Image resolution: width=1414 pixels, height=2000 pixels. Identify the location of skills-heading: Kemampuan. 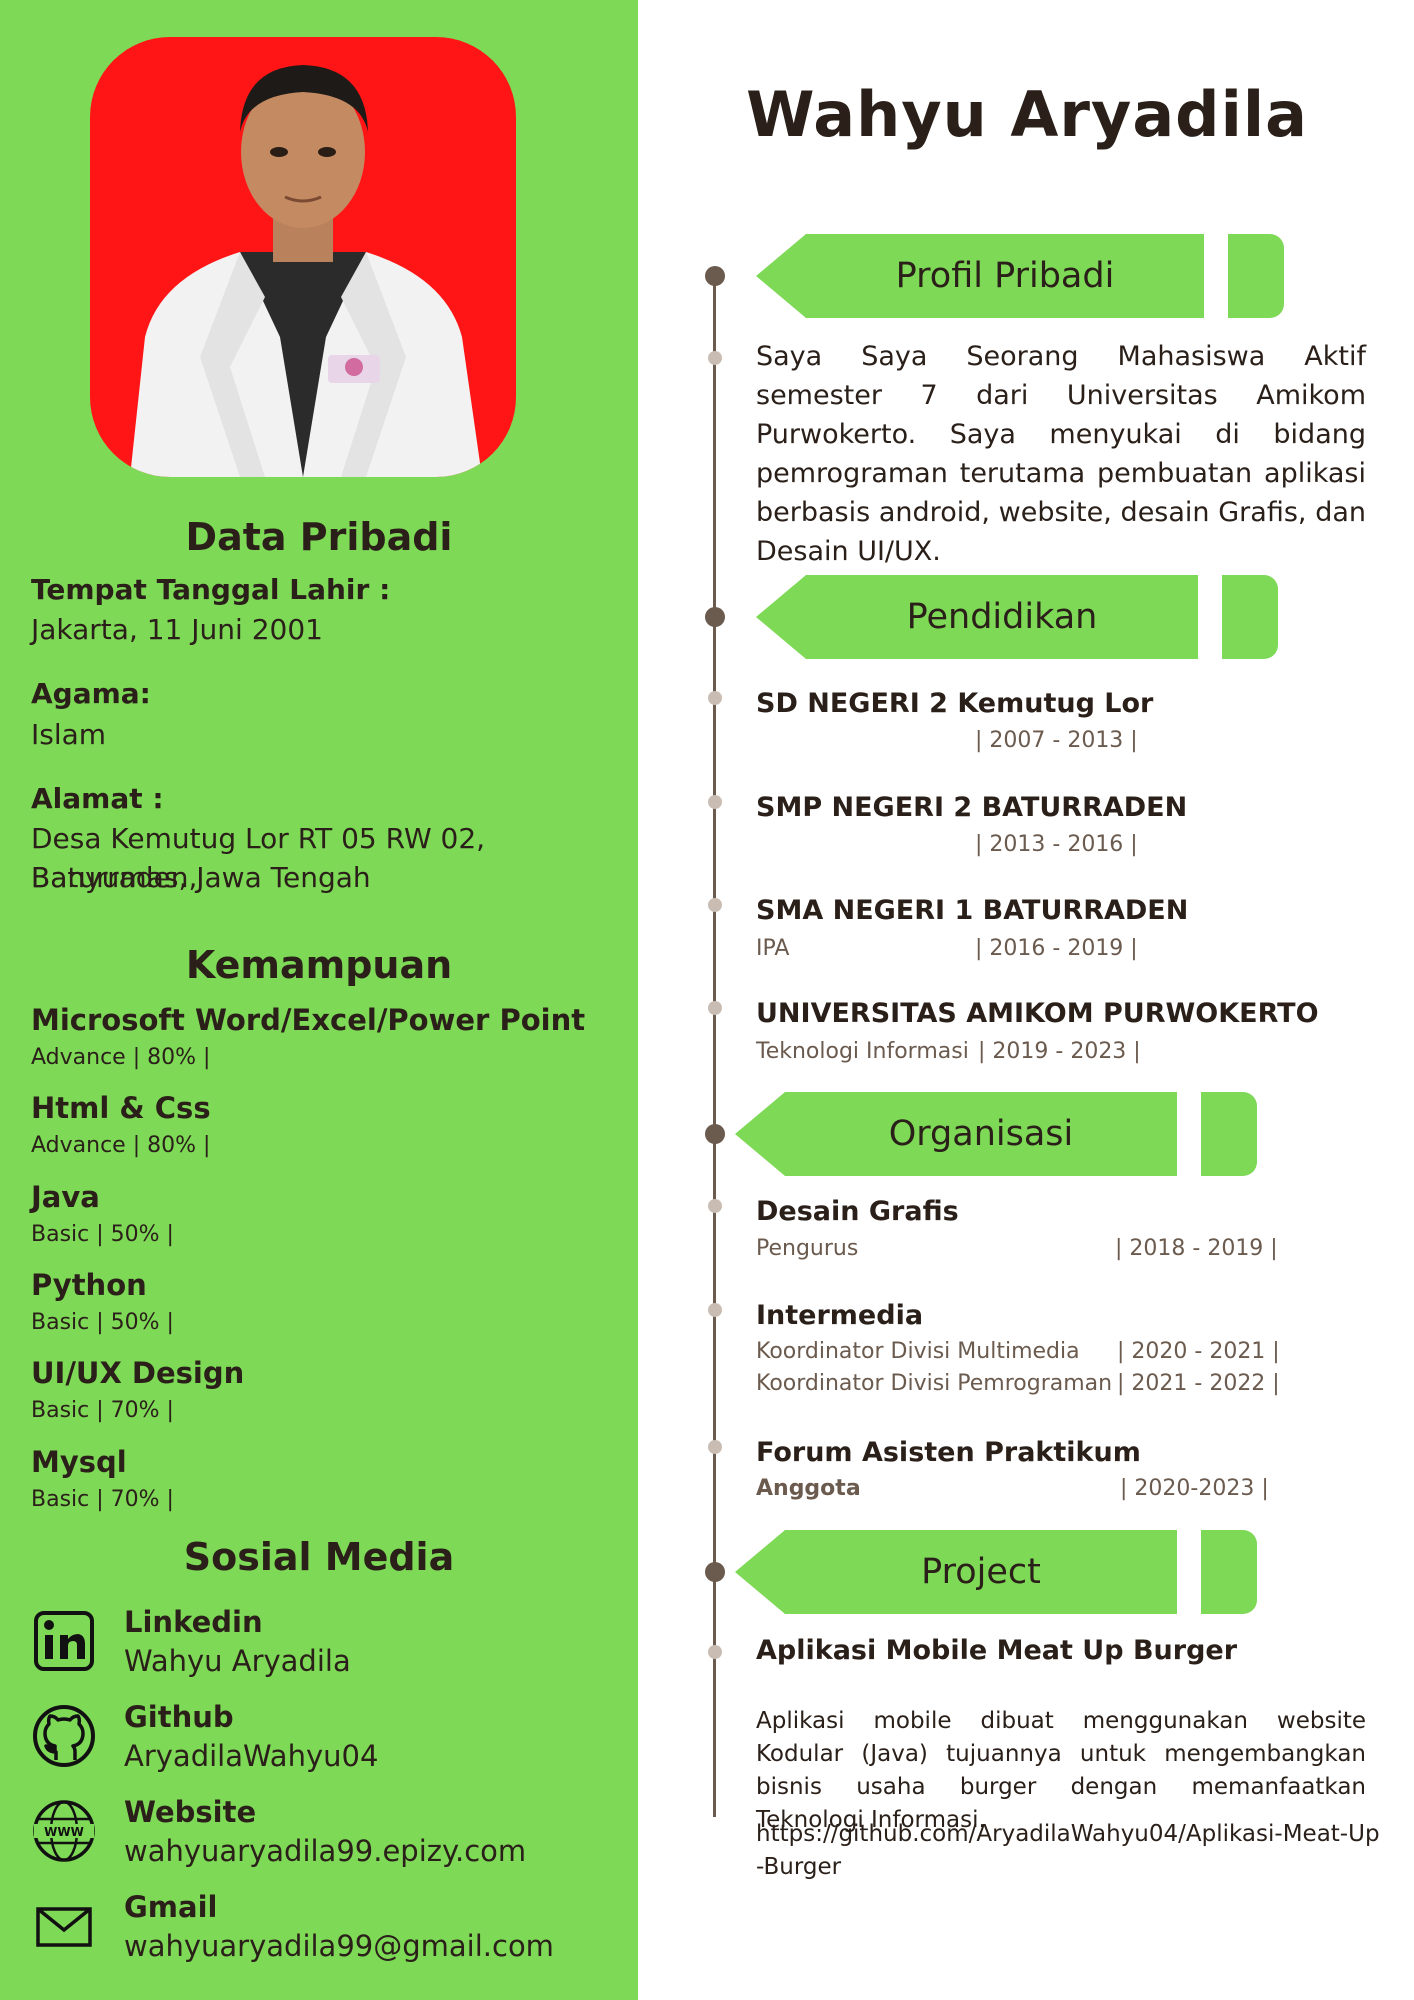
(319, 965).